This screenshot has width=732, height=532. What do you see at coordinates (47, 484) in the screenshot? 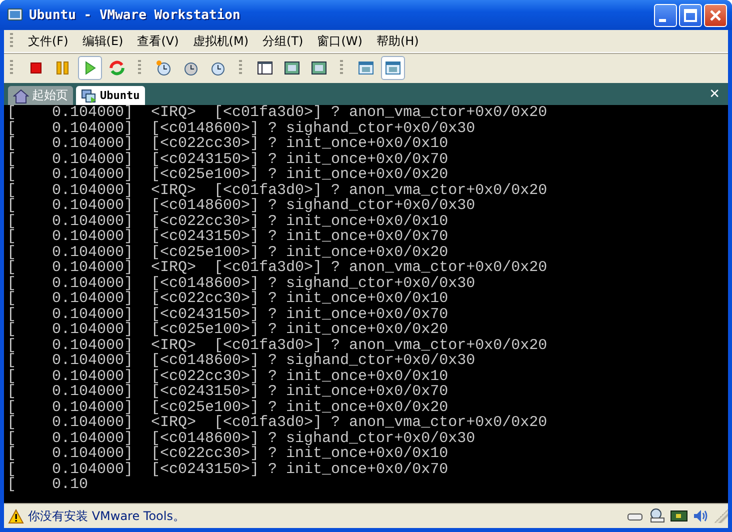
I see `console-line: [ 0.10` at bounding box center [47, 484].